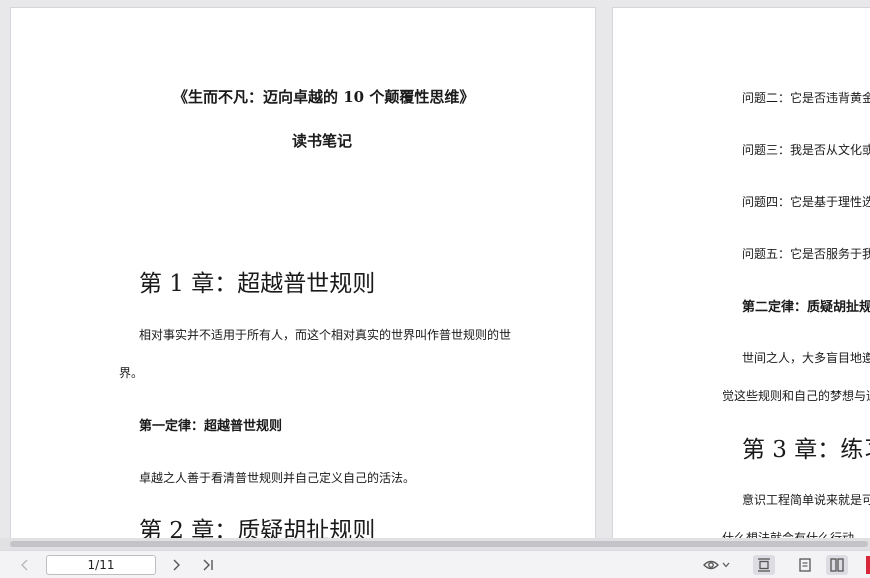 The image size is (870, 578). Describe the element at coordinates (277, 478) in the screenshot. I see `paragraph-line: 卓越之人善于看清普世规则并自己定义自己的活法。` at that location.